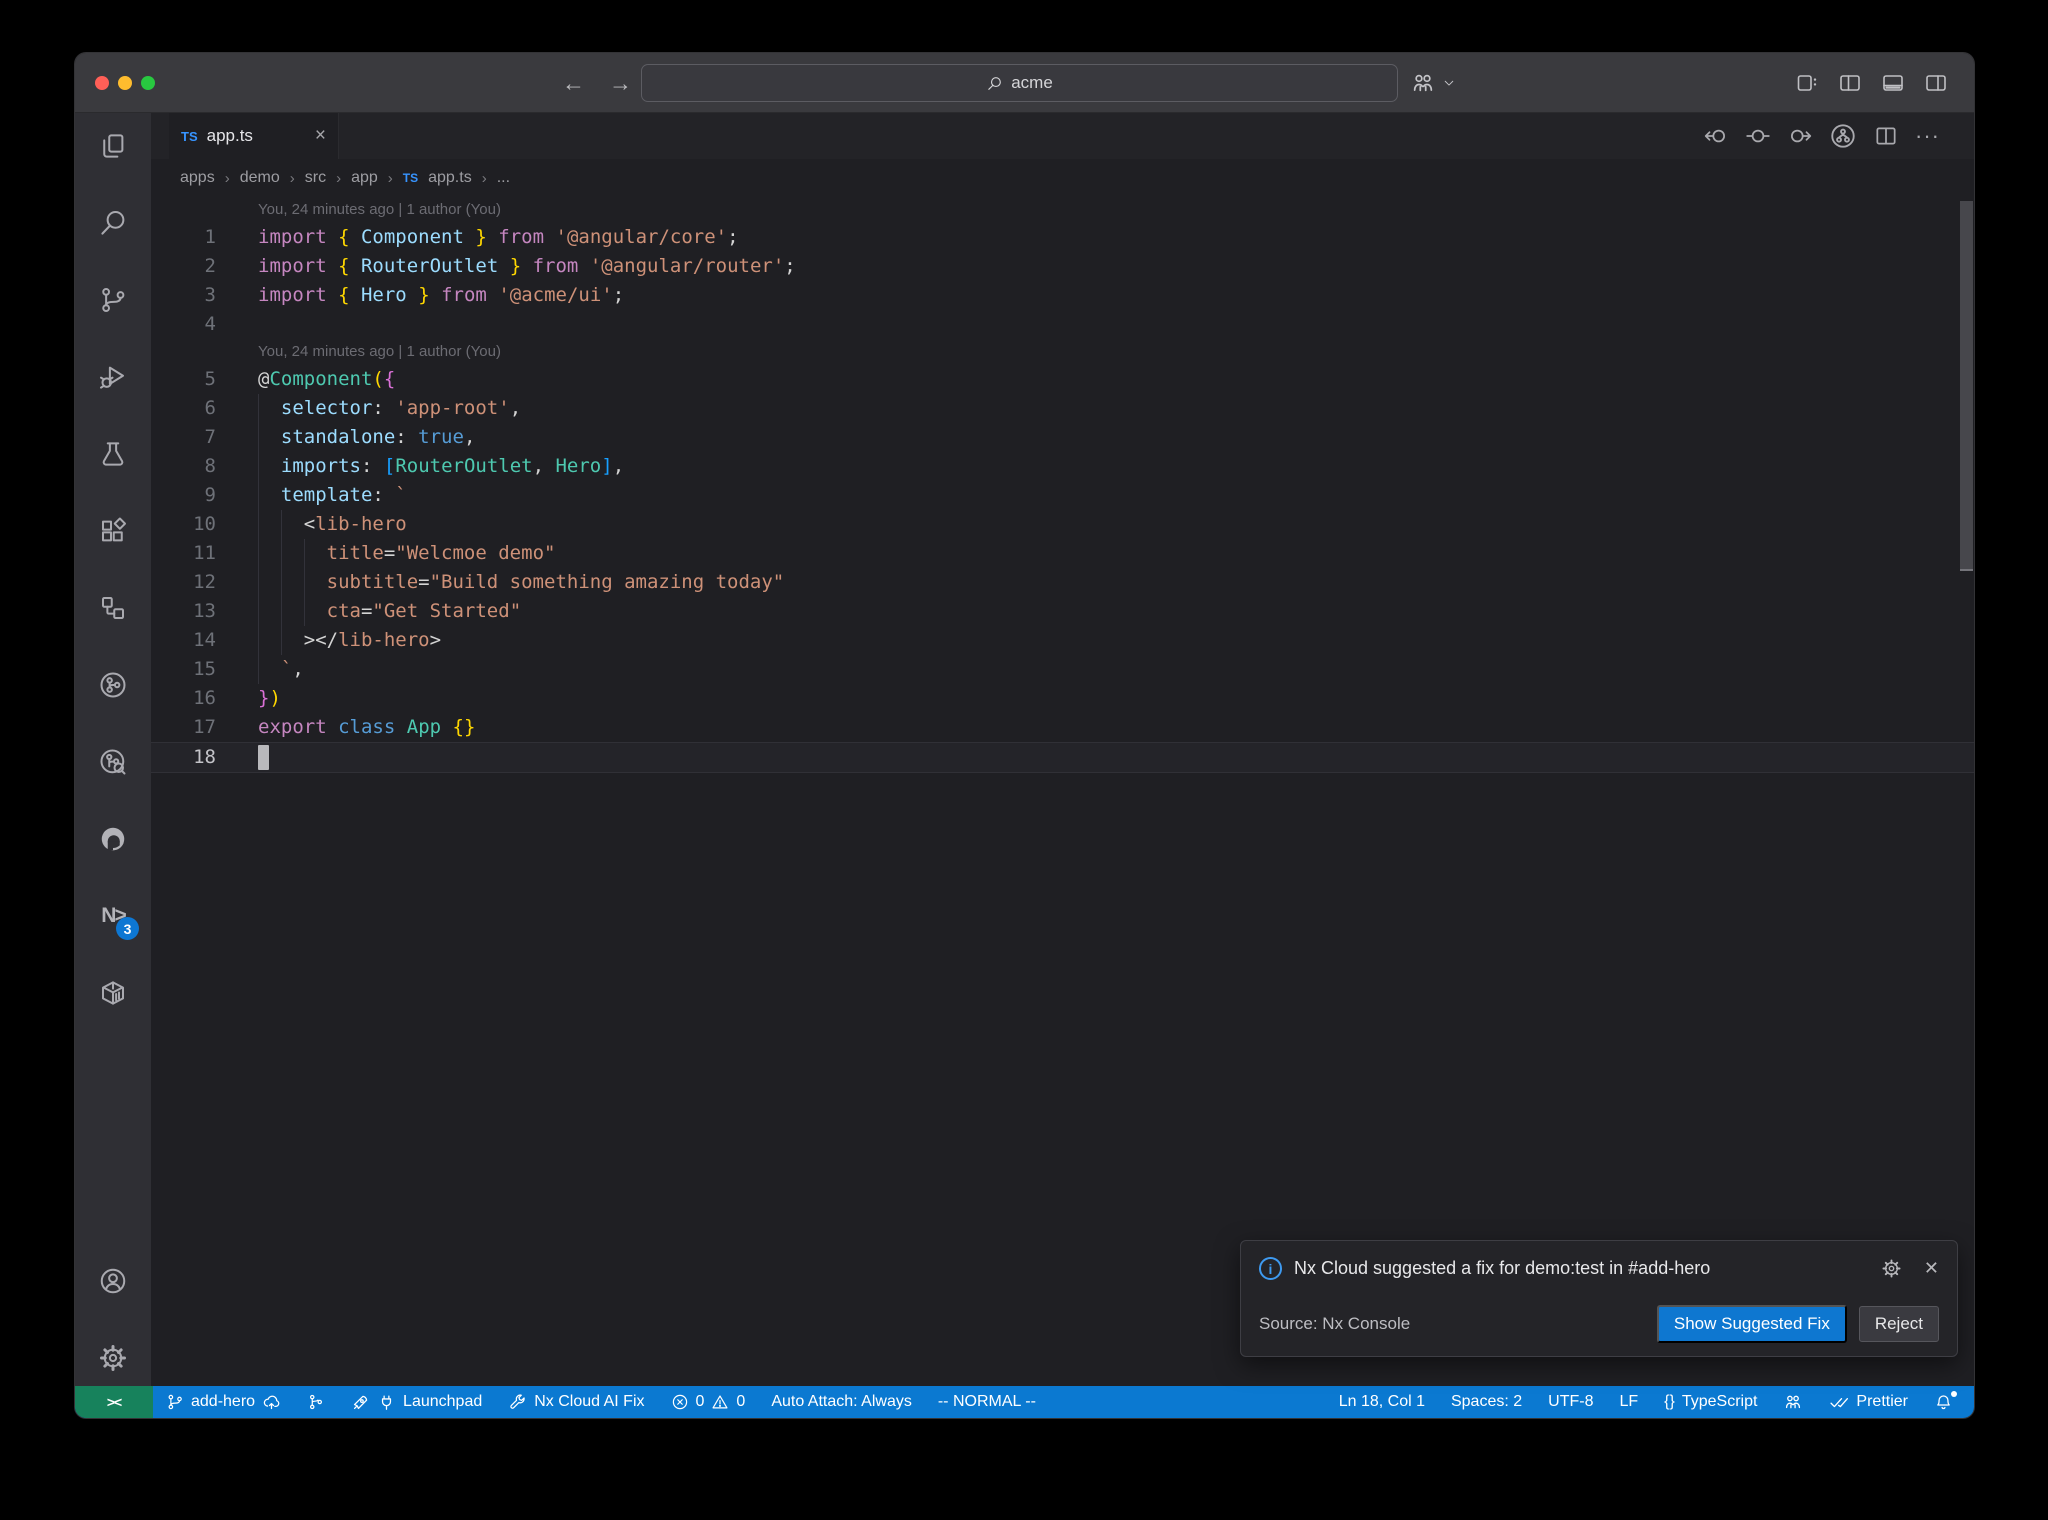  I want to click on tab-label: app.ts, so click(229, 135).